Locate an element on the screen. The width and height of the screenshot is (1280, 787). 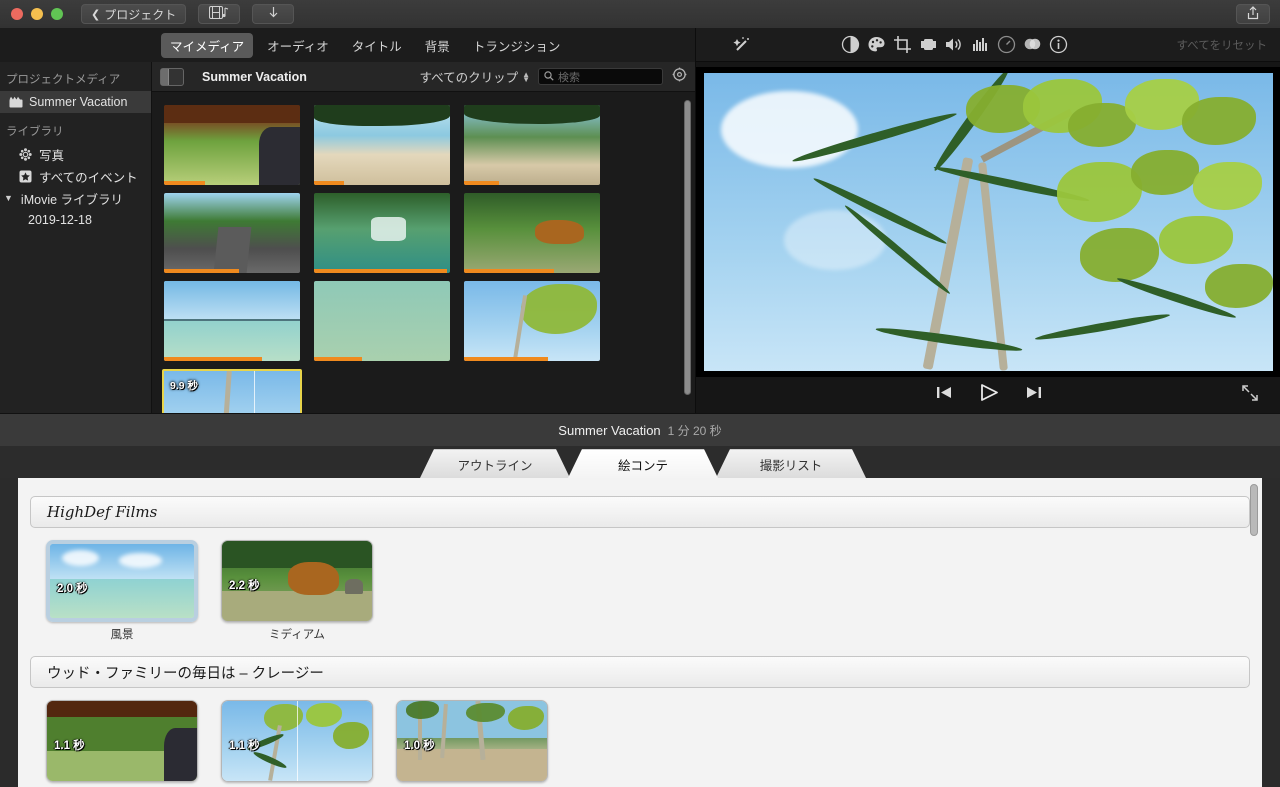
download-arrow-icon is located at coordinates (273, 14).